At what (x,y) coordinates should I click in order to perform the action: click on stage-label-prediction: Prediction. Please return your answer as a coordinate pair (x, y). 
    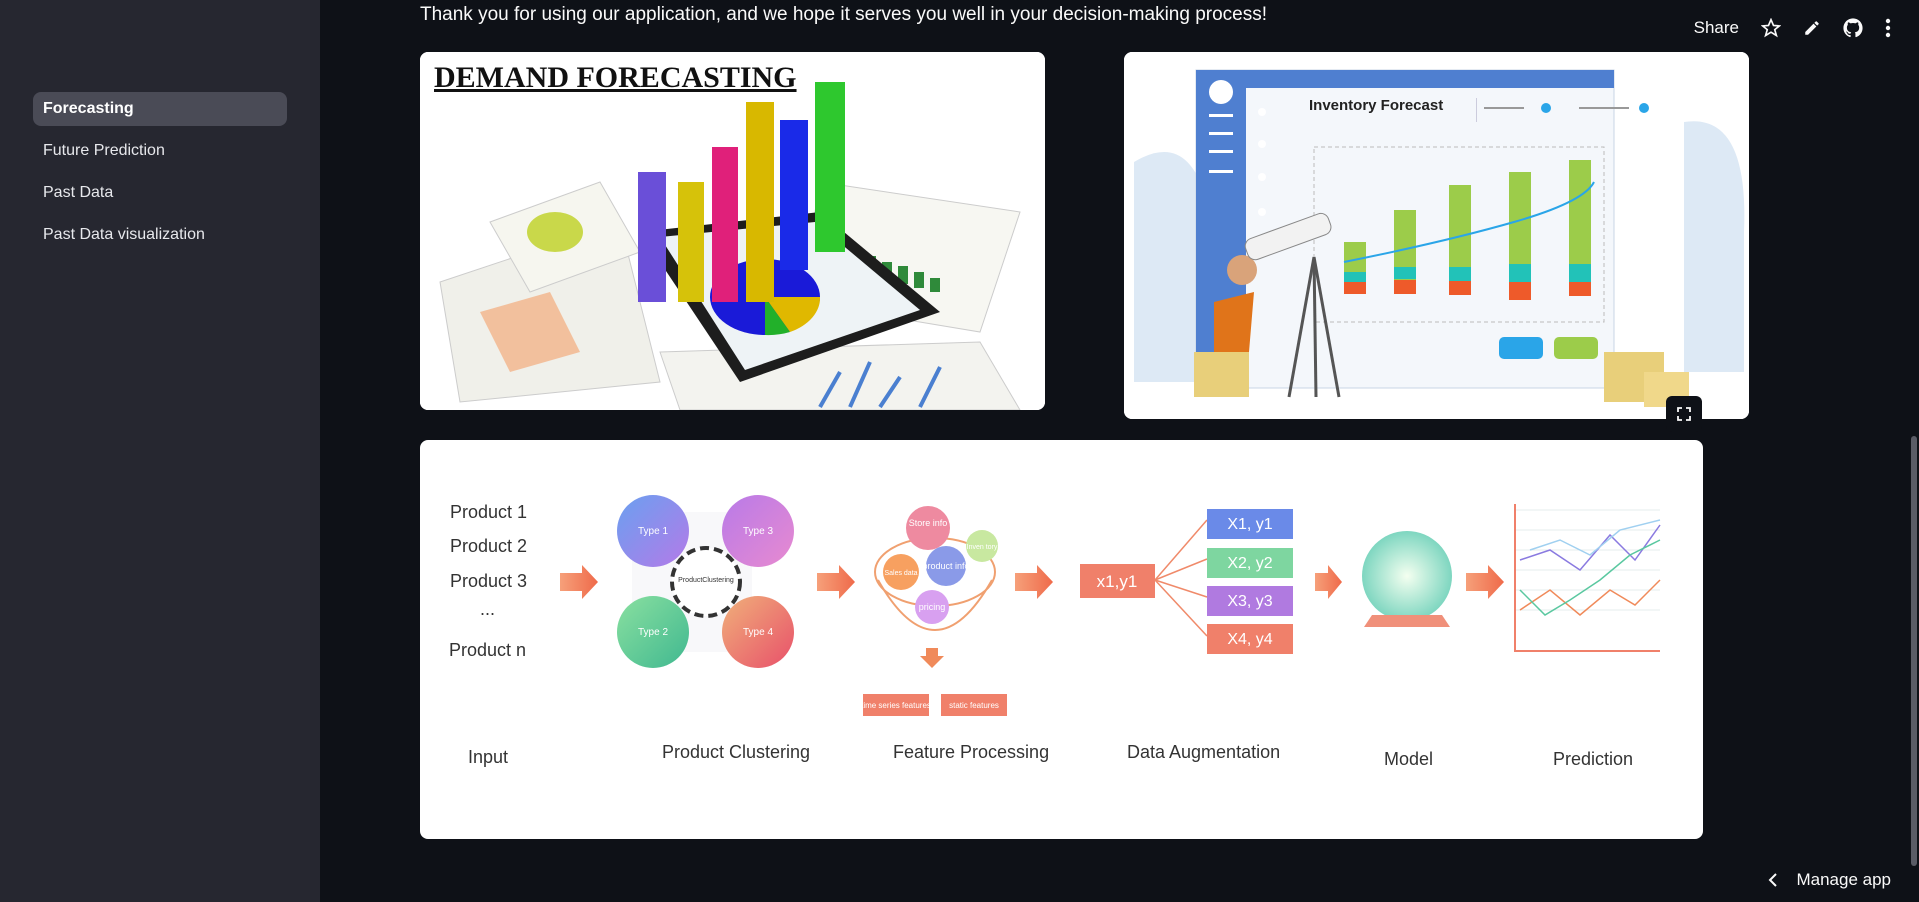
    Looking at the image, I should click on (1593, 759).